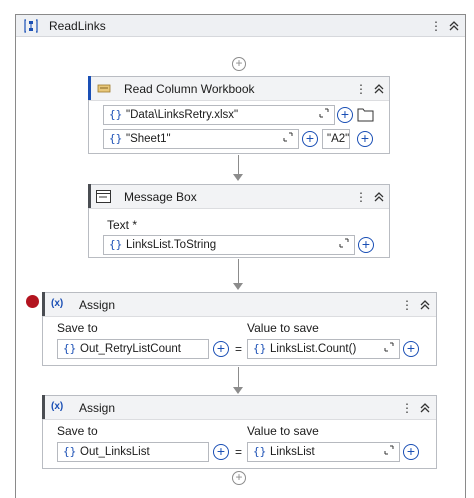 This screenshot has height=498, width=474. Describe the element at coordinates (182, 115) in the screenshot. I see `workbook-path-value: "Data\LinksRetry.xlsx"` at that location.